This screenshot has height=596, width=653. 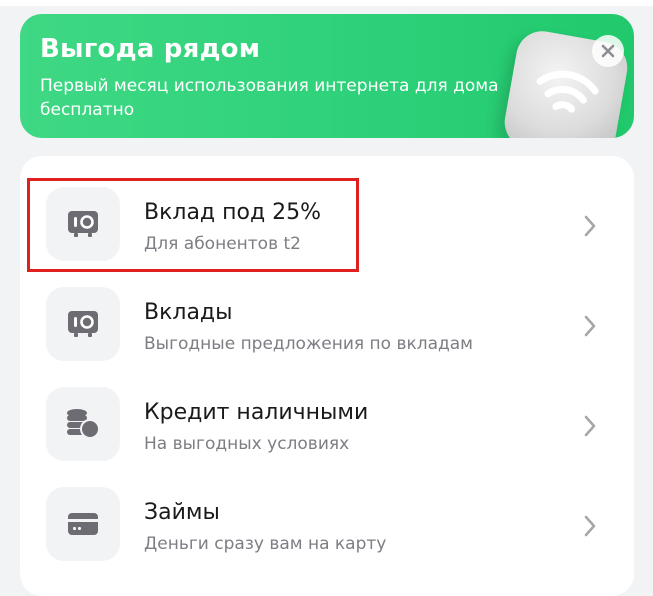 I want to click on coins-icon, so click(x=83, y=424).